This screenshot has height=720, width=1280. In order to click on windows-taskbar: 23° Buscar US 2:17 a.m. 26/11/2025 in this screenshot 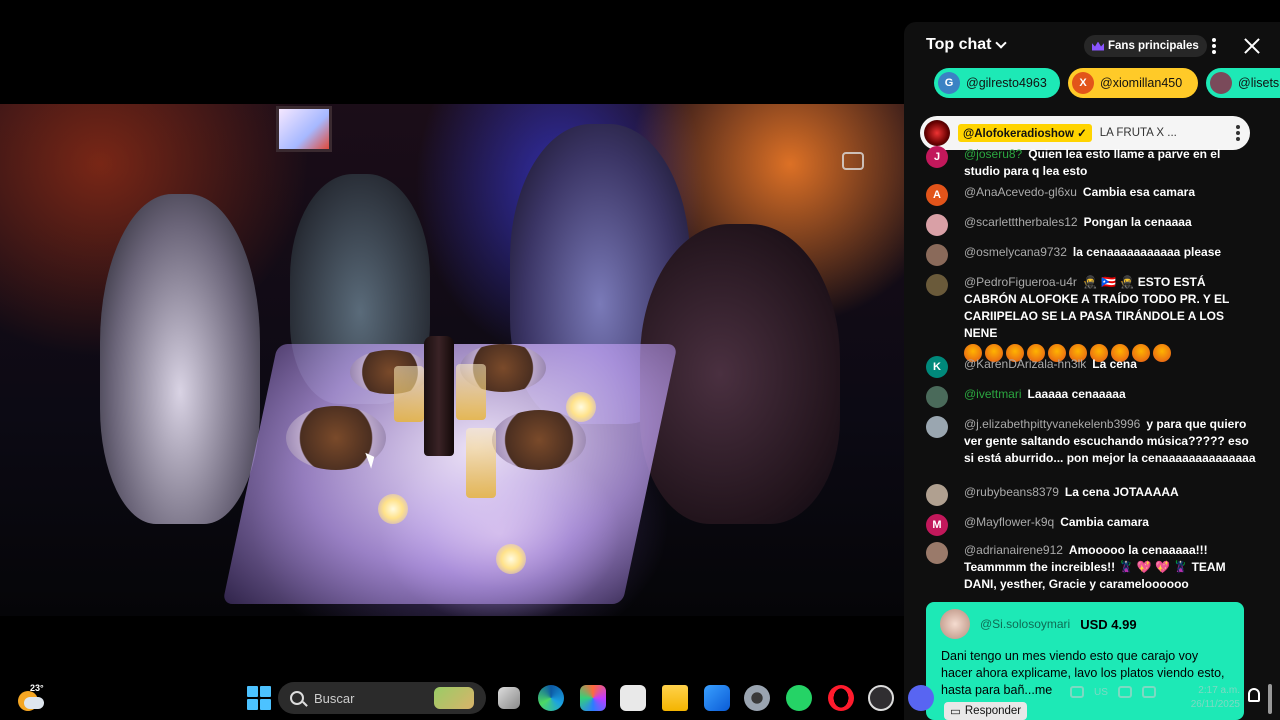, I will do `click(640, 698)`.